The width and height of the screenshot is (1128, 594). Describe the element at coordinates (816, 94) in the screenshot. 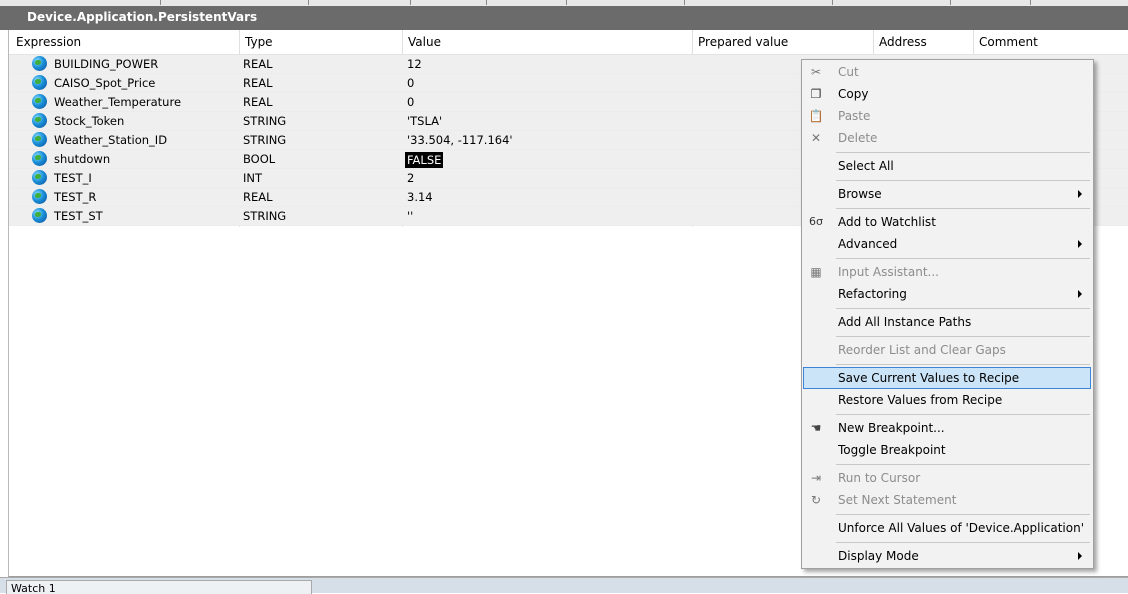

I see `copy-icon: ❐` at that location.